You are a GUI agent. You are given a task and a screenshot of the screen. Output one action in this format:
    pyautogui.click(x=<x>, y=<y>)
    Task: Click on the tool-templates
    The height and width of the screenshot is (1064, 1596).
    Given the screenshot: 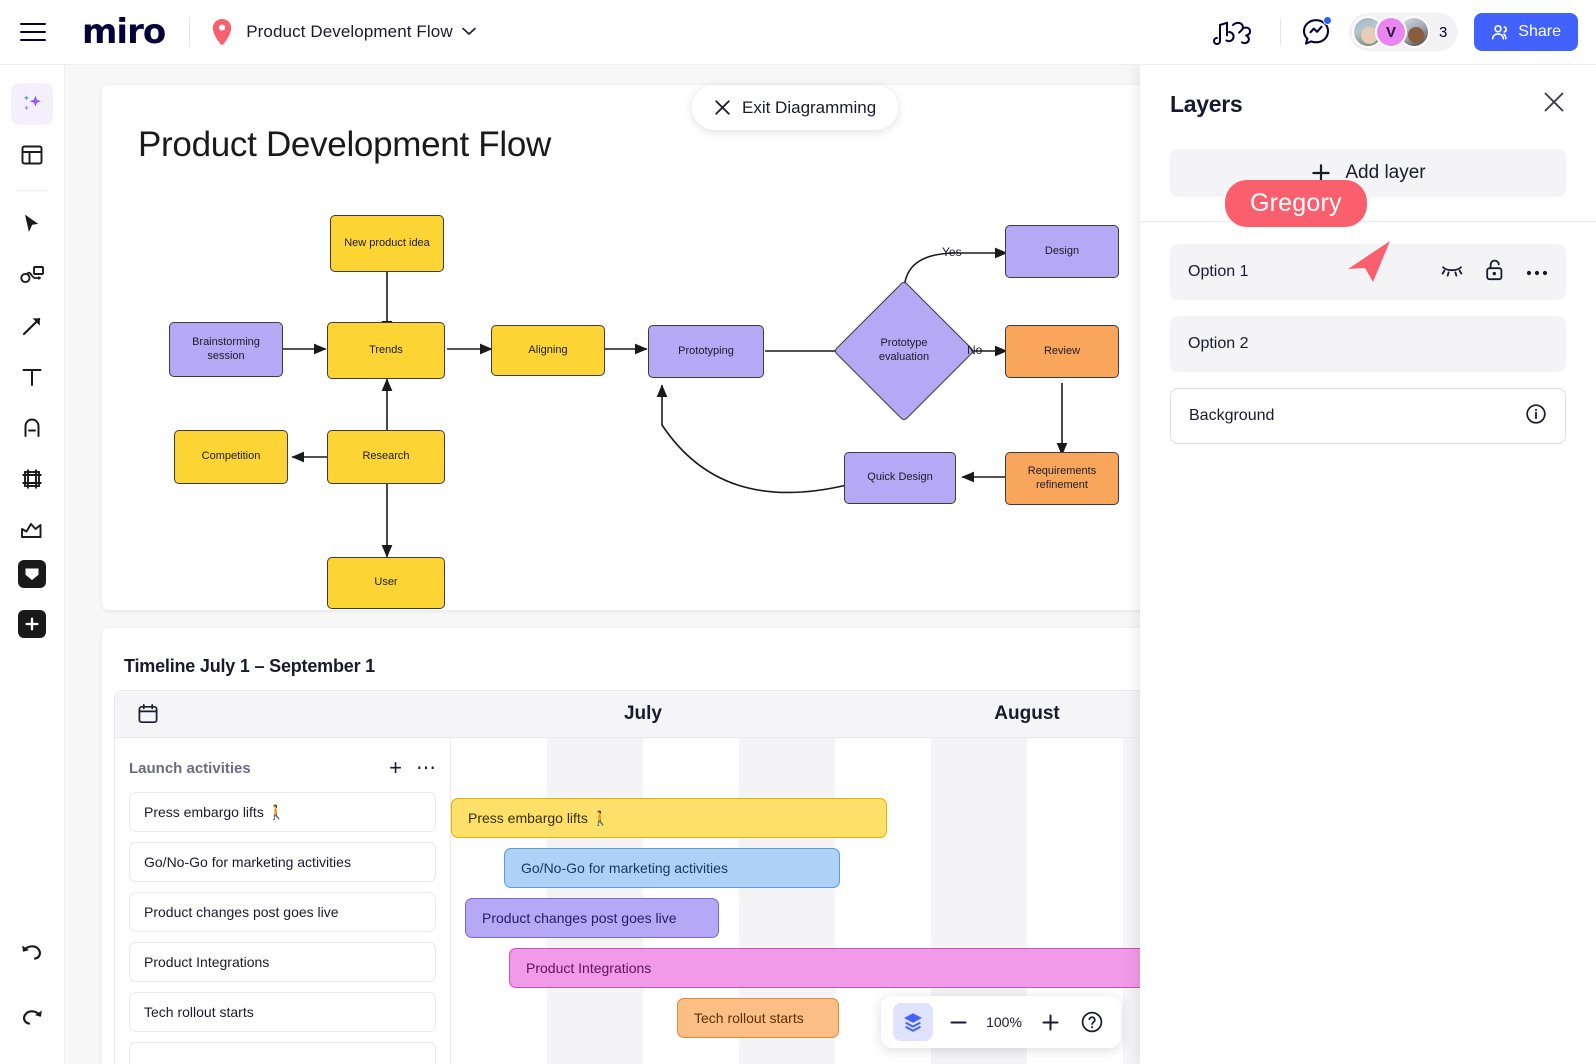 What is the action you would take?
    pyautogui.click(x=32, y=155)
    